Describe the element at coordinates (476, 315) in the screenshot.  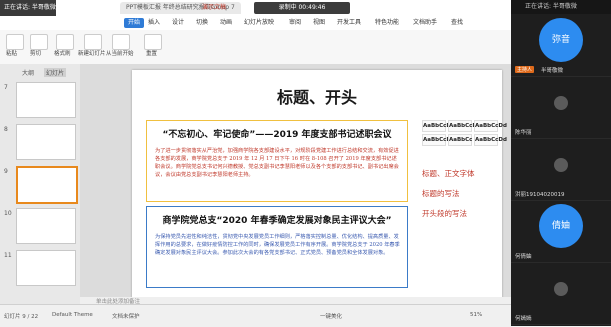
I see `zoom-level: 51%` at that location.